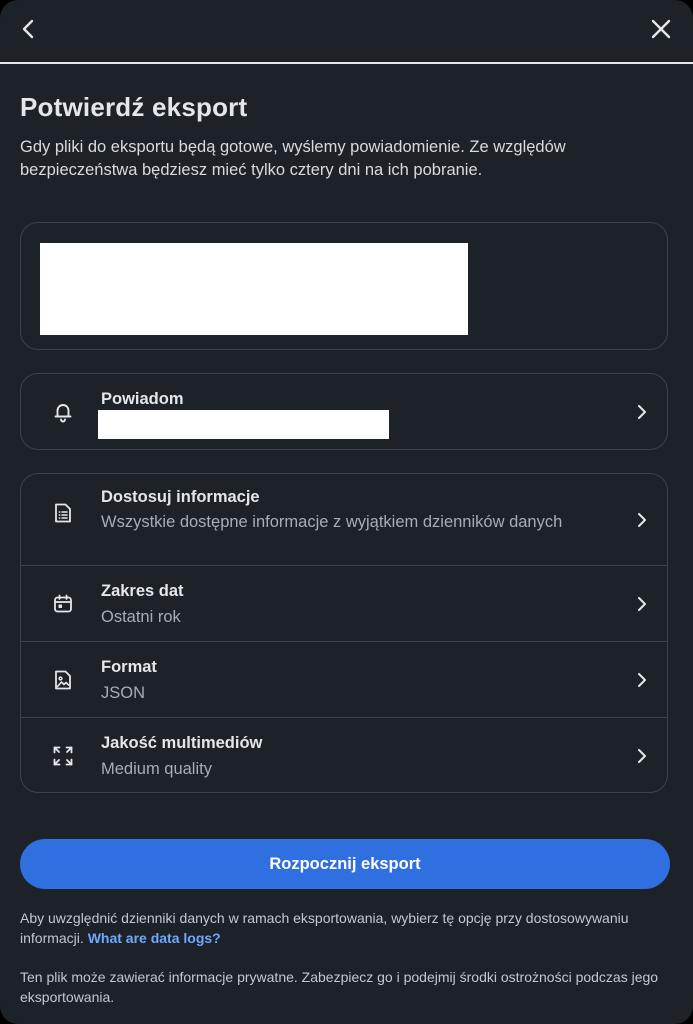 This screenshot has width=693, height=1024. What do you see at coordinates (63, 680) in the screenshot?
I see `image-file-icon` at bounding box center [63, 680].